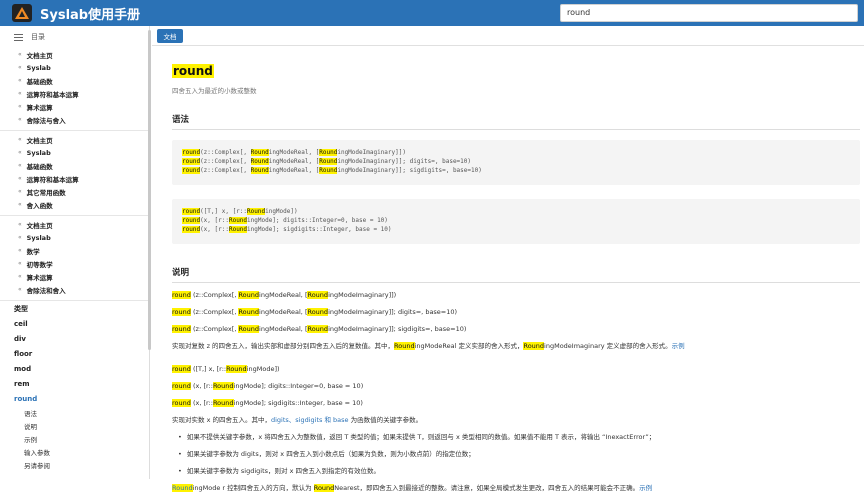 The image size is (864, 497). I want to click on page-subtitle: 四舍五入为最近的小数或整数, so click(214, 91).